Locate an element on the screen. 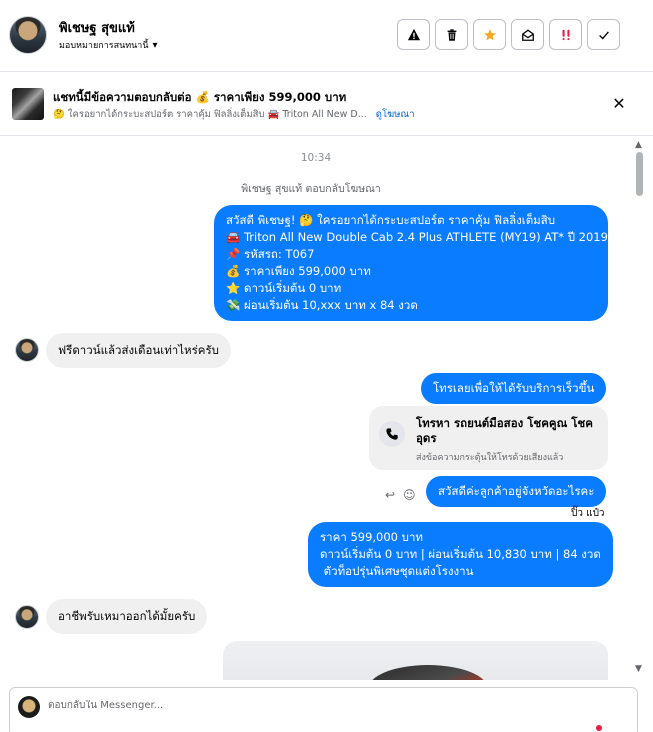 This screenshot has width=653, height=732. outgoing-message-call-prompt: โทรเลยเพื่อให้ได้รับบริการเร็วขึ้น is located at coordinates (514, 388).